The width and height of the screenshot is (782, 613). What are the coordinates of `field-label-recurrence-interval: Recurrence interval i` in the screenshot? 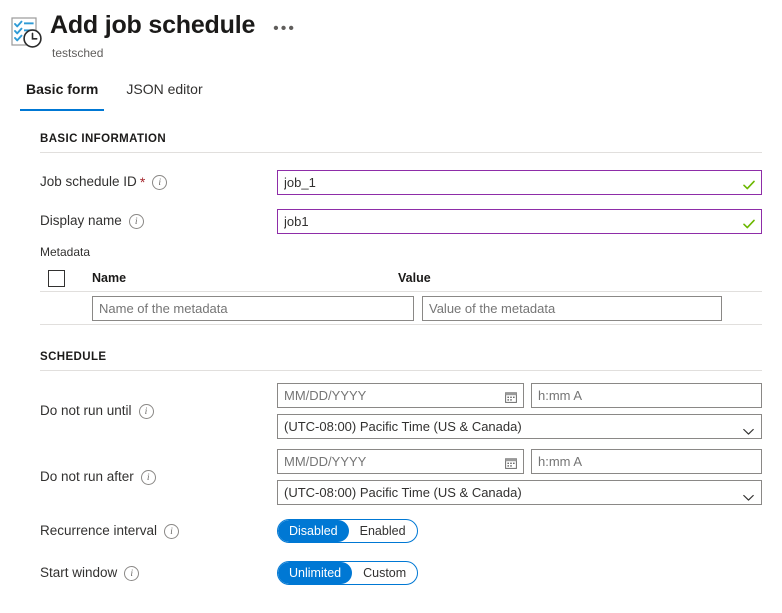 It's located at (158, 531).